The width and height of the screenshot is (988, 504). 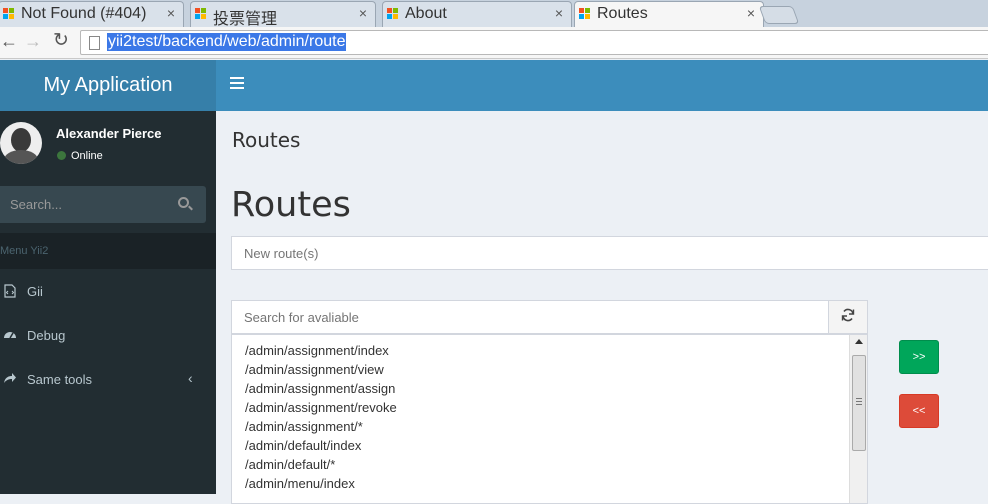 What do you see at coordinates (183, 202) in the screenshot?
I see `search-icon` at bounding box center [183, 202].